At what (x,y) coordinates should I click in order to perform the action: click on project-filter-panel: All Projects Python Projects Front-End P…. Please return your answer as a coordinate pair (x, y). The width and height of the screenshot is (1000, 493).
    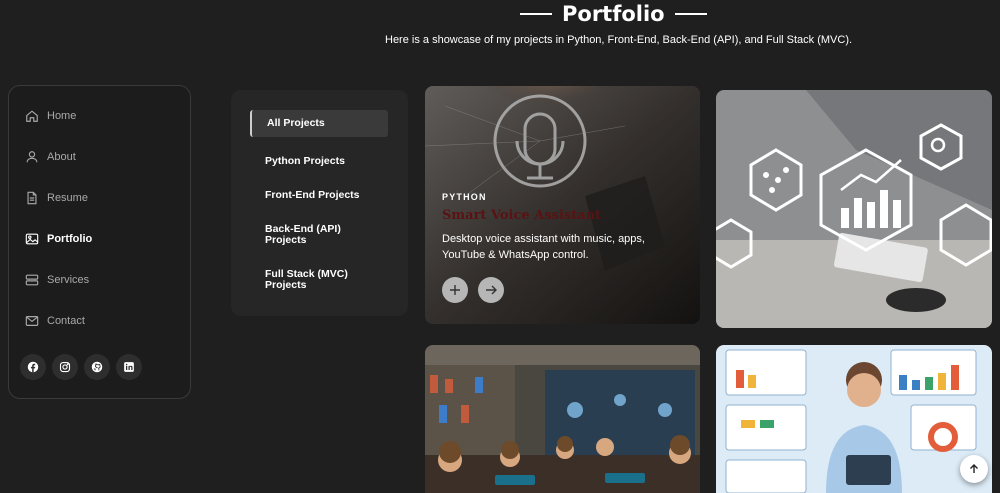
    Looking at the image, I should click on (319, 203).